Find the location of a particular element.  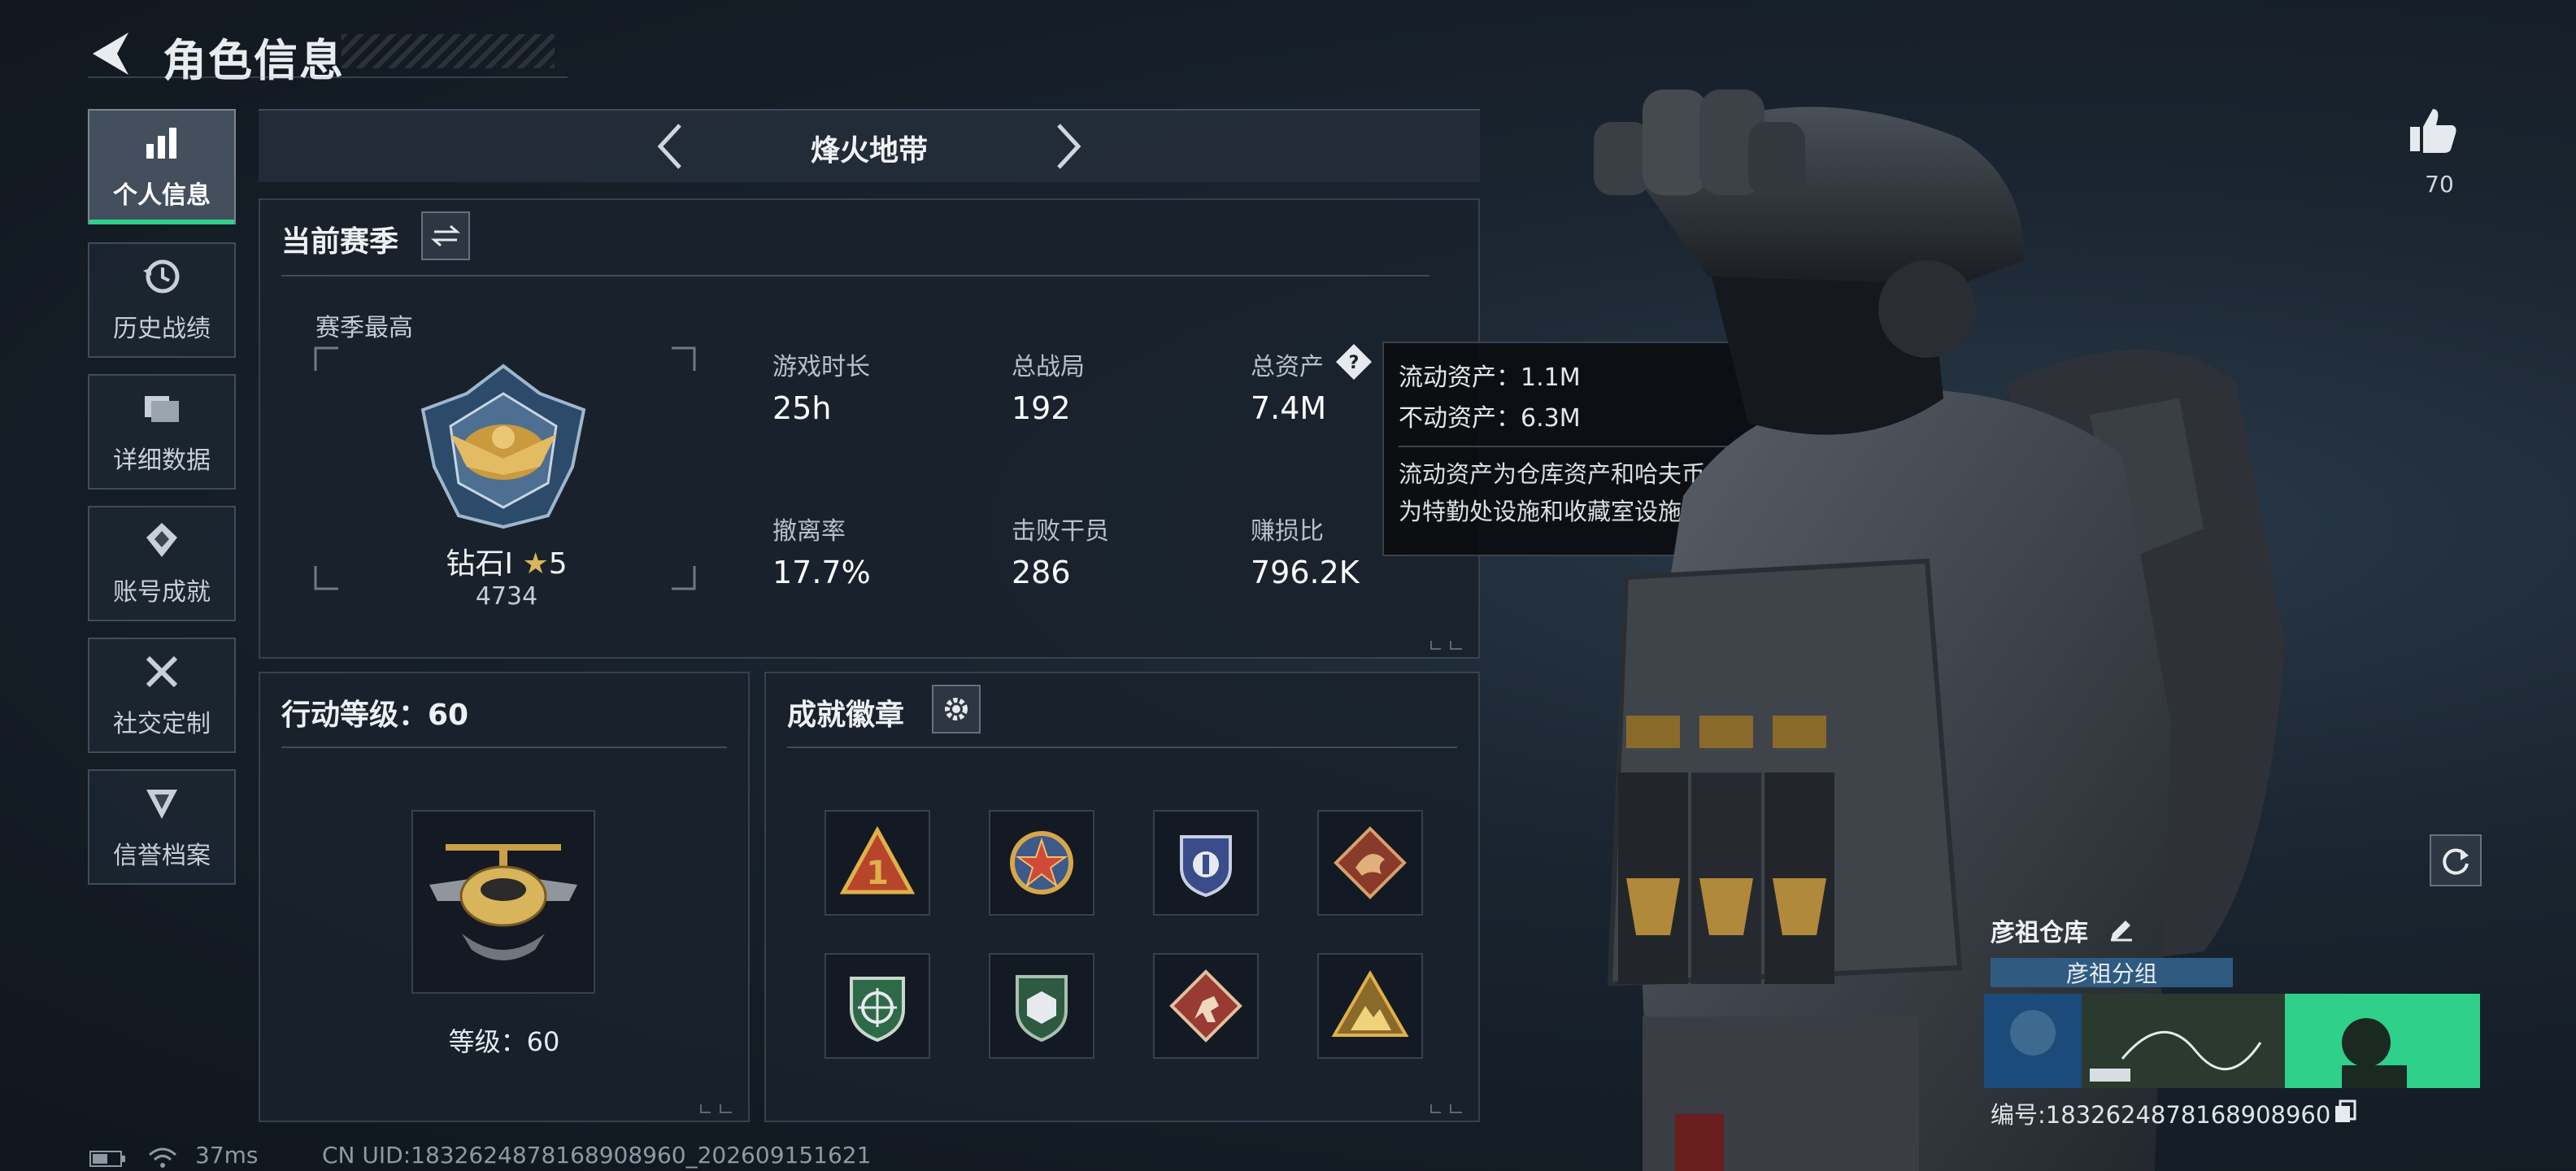

wifi-icon is located at coordinates (163, 1158).